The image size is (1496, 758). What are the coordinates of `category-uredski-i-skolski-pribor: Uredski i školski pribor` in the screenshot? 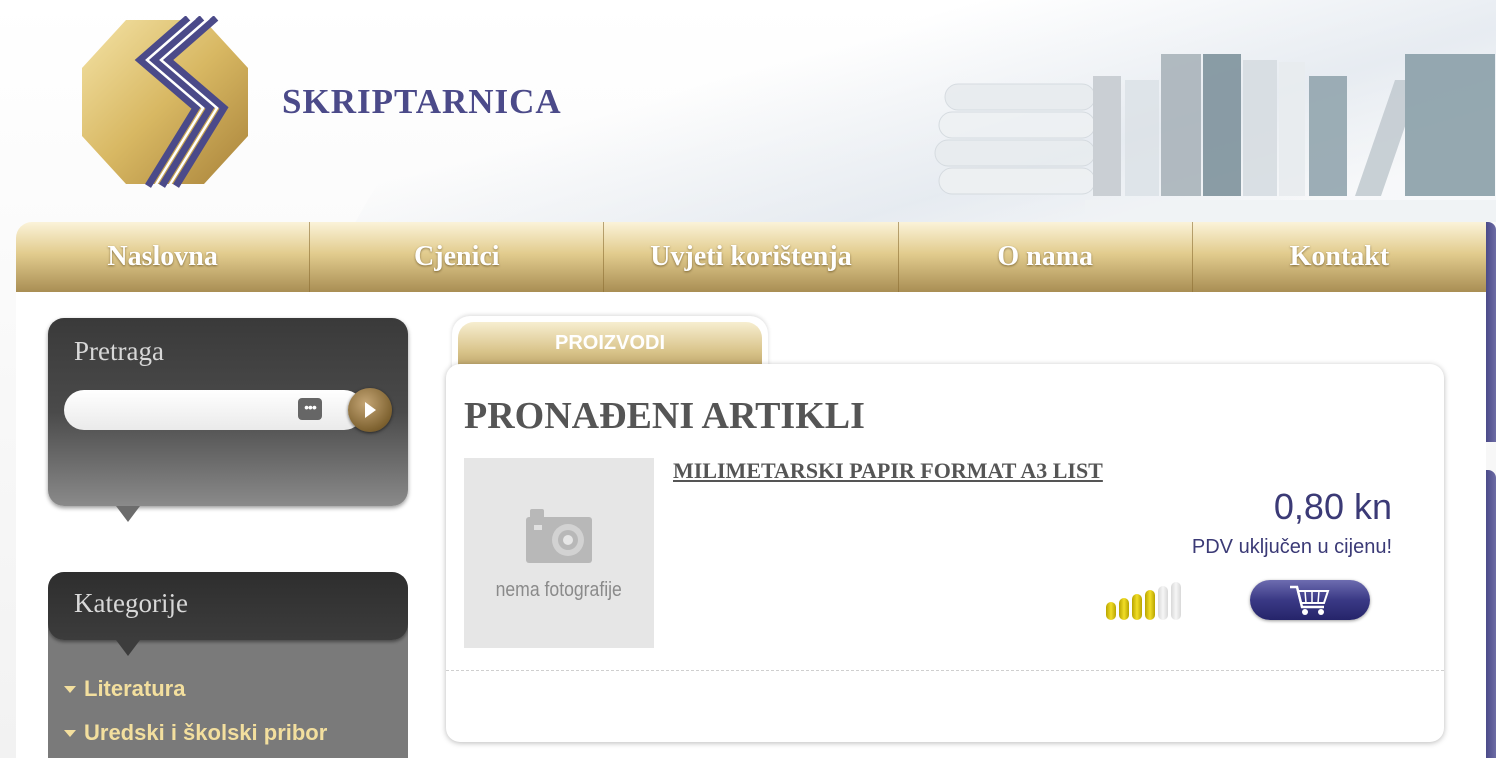 It's located at (195, 733).